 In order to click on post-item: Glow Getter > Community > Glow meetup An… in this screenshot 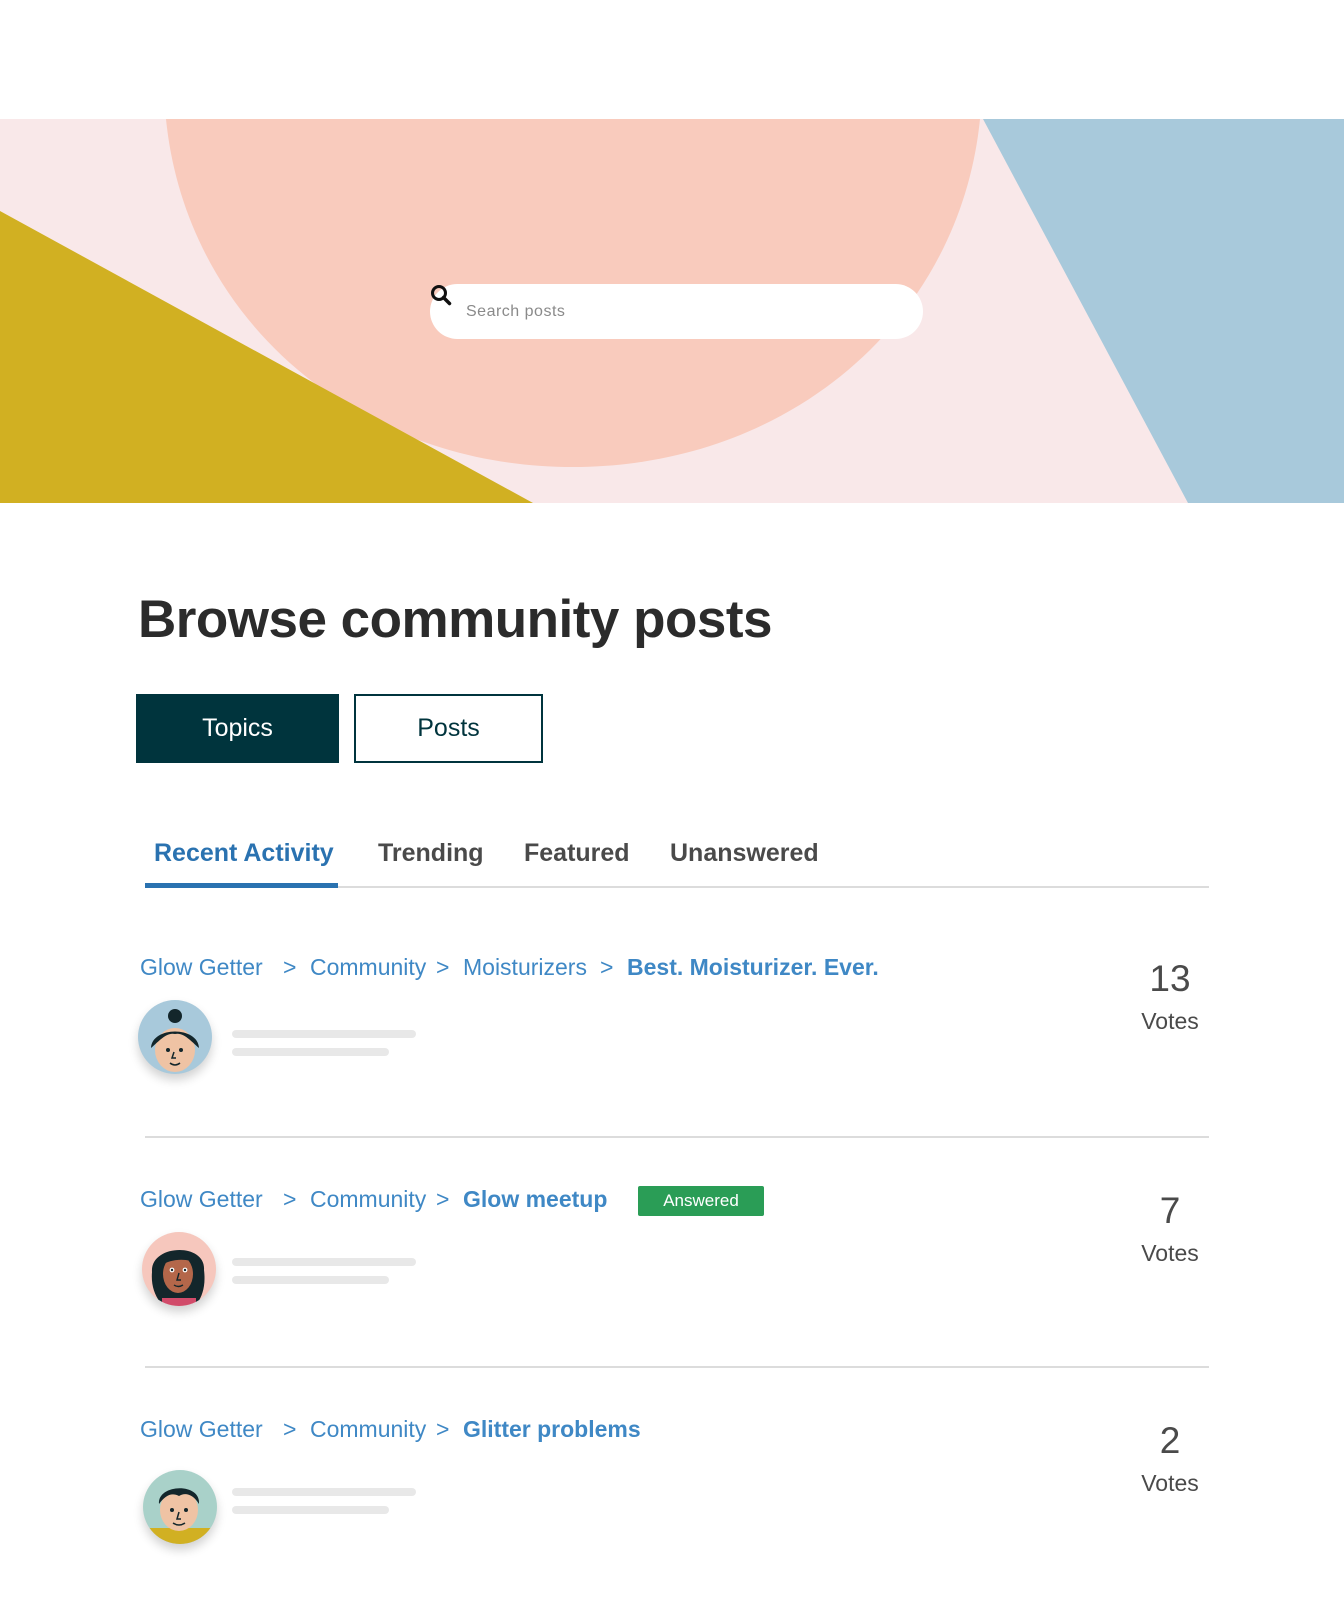, I will do `click(674, 1251)`.